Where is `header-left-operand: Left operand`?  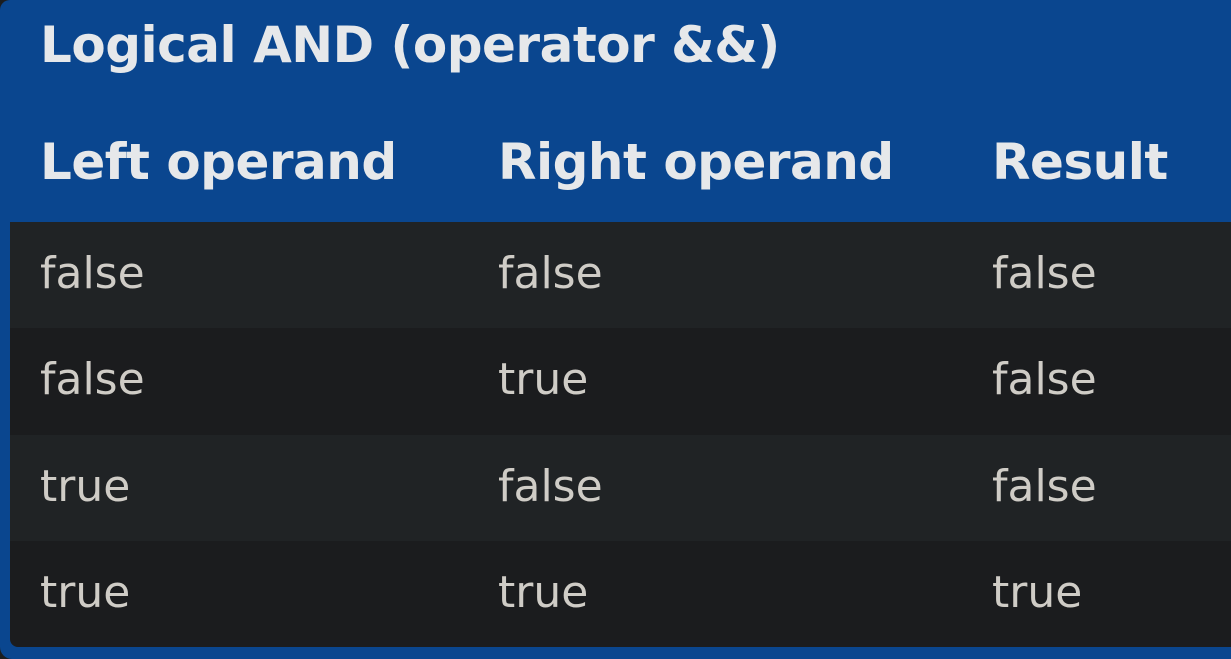 header-left-operand: Left operand is located at coordinates (218, 162).